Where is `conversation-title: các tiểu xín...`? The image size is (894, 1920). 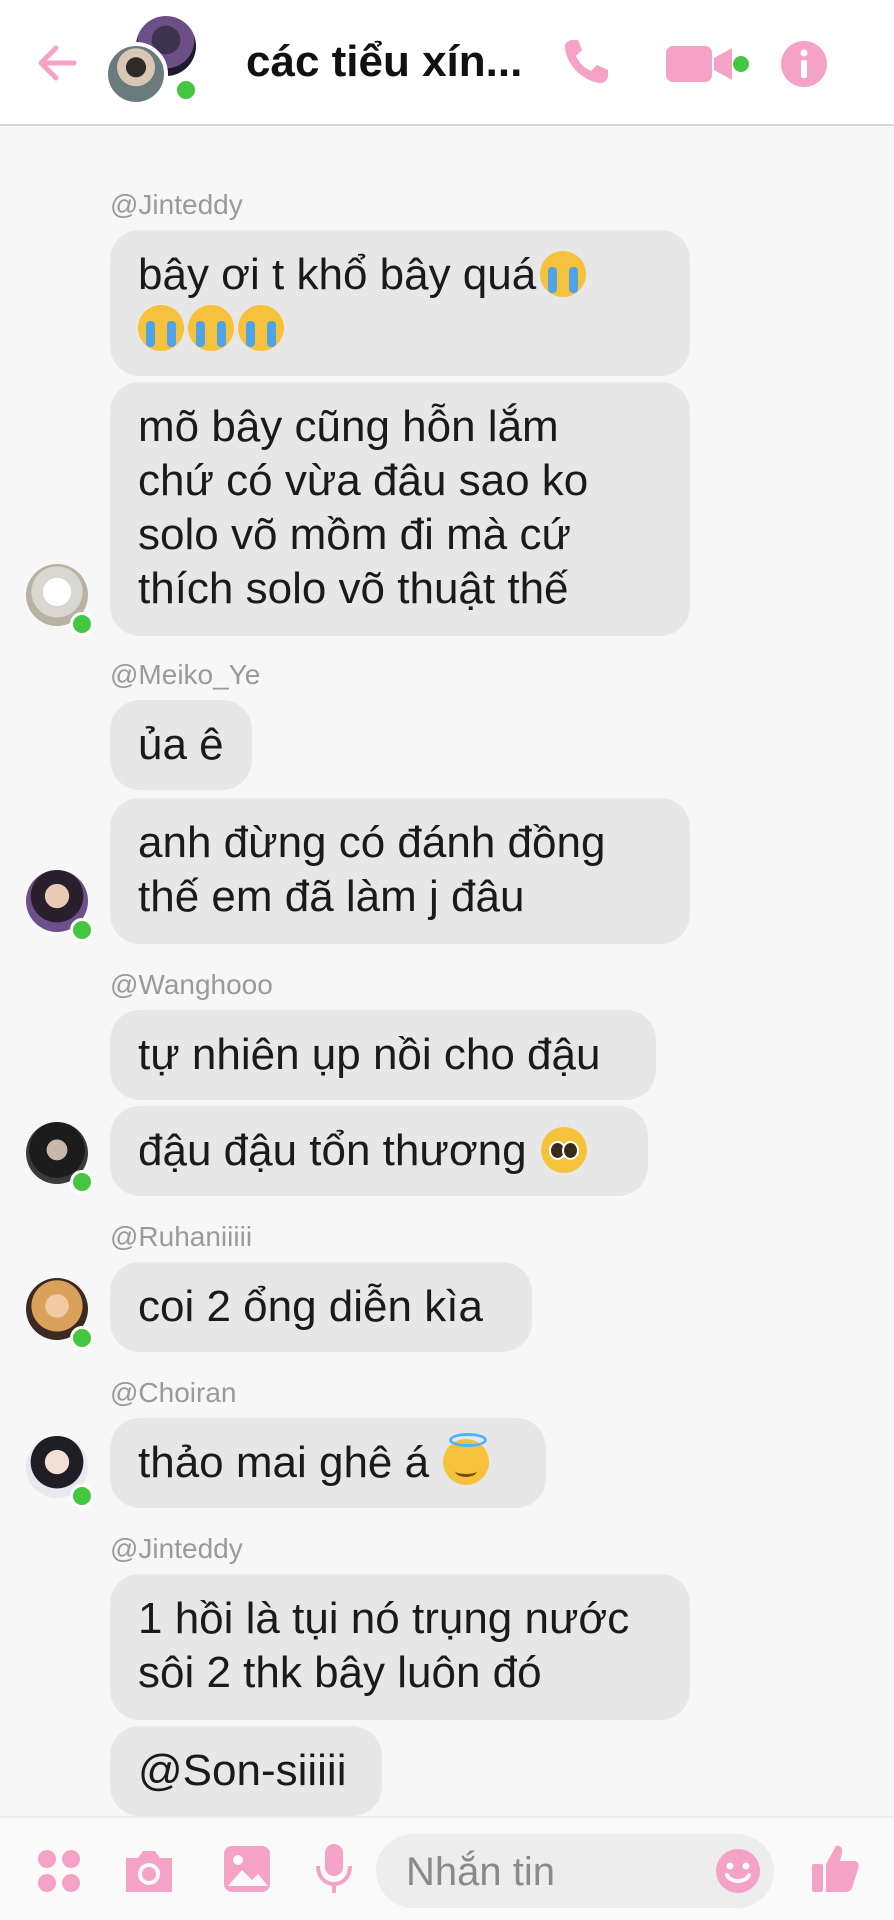 conversation-title: các tiểu xín... is located at coordinates (386, 62).